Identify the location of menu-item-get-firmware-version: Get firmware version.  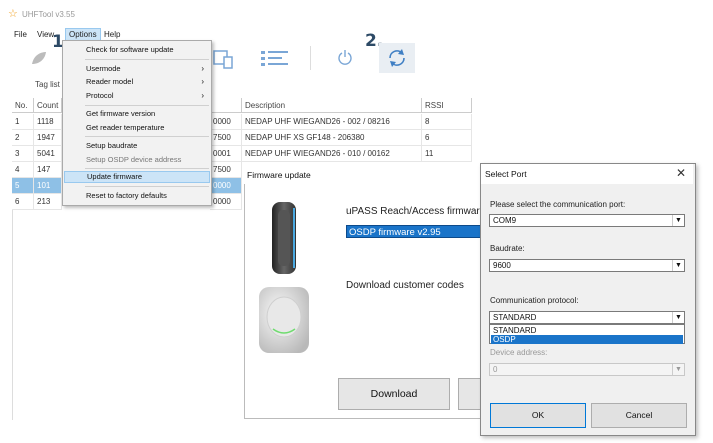
(137, 114).